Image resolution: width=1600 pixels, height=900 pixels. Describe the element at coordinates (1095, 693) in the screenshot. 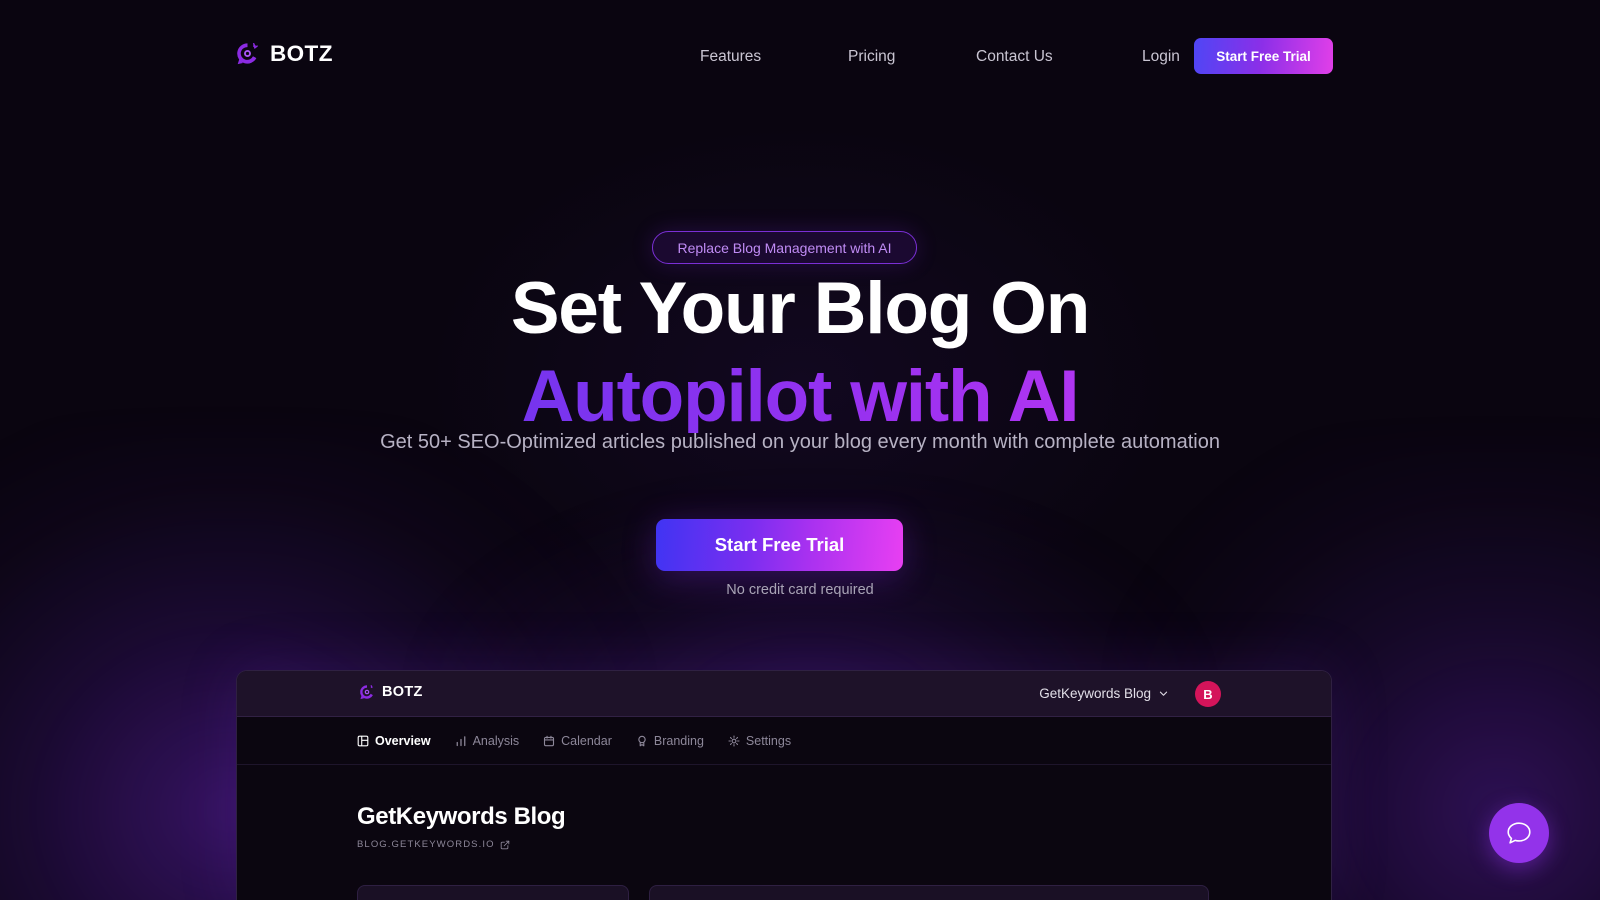

I see `dashboard-account-label: GetKeywords Blog` at that location.